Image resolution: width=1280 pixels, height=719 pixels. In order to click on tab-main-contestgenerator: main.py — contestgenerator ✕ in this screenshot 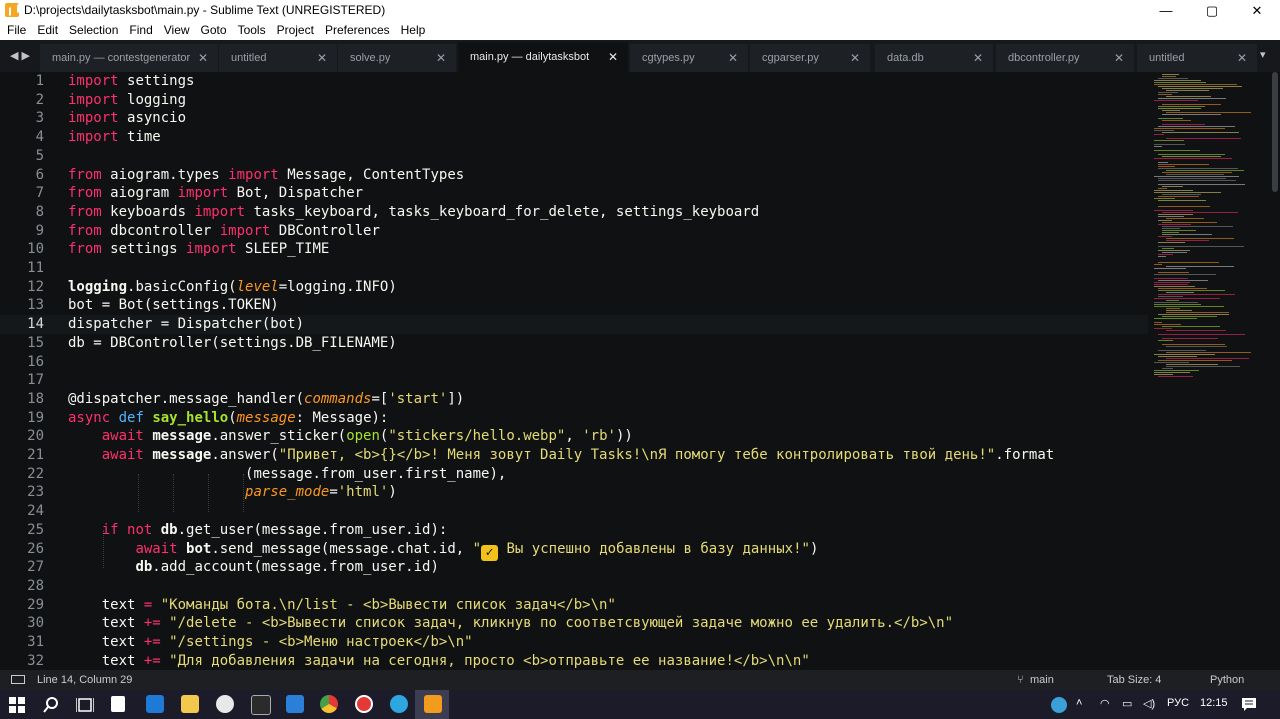, I will do `click(129, 58)`.